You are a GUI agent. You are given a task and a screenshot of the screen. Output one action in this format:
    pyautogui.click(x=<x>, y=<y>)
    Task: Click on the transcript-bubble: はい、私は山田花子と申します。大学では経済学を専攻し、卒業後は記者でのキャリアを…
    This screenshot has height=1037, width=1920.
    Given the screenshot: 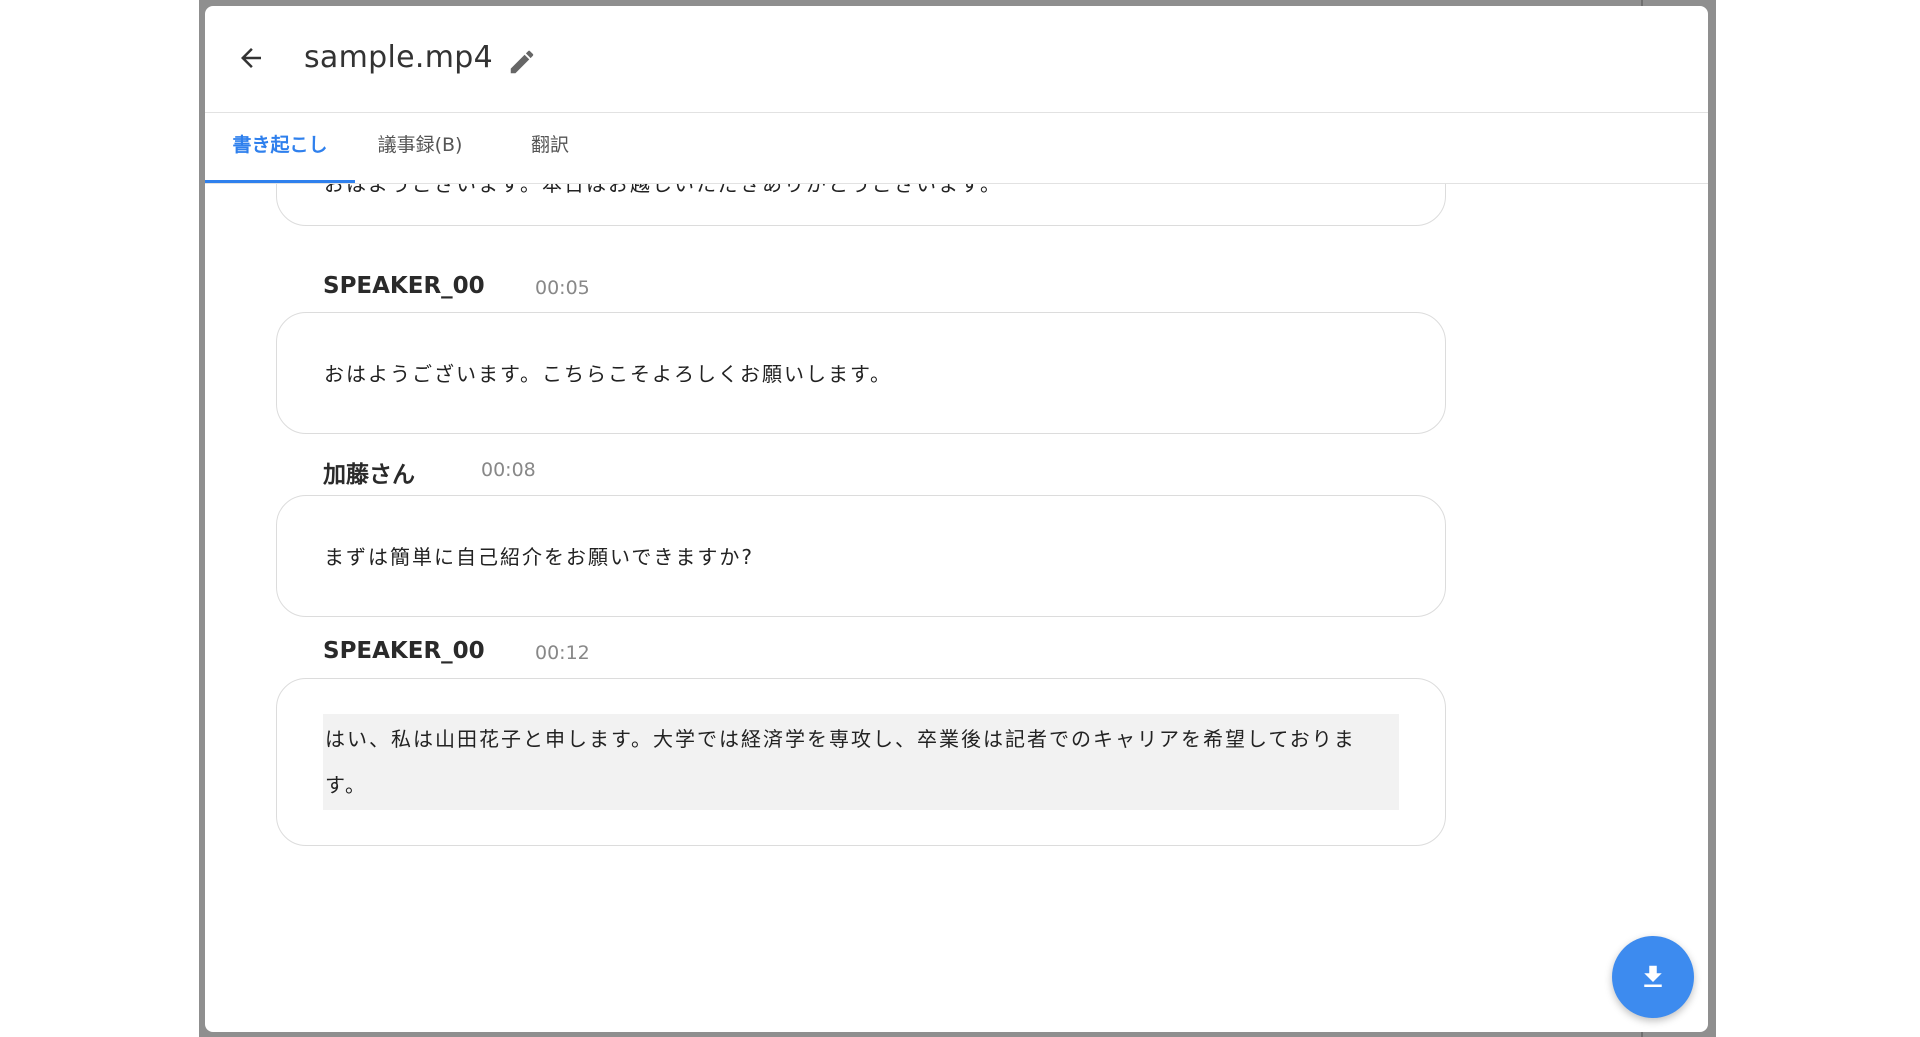 What is the action you would take?
    pyautogui.click(x=861, y=762)
    